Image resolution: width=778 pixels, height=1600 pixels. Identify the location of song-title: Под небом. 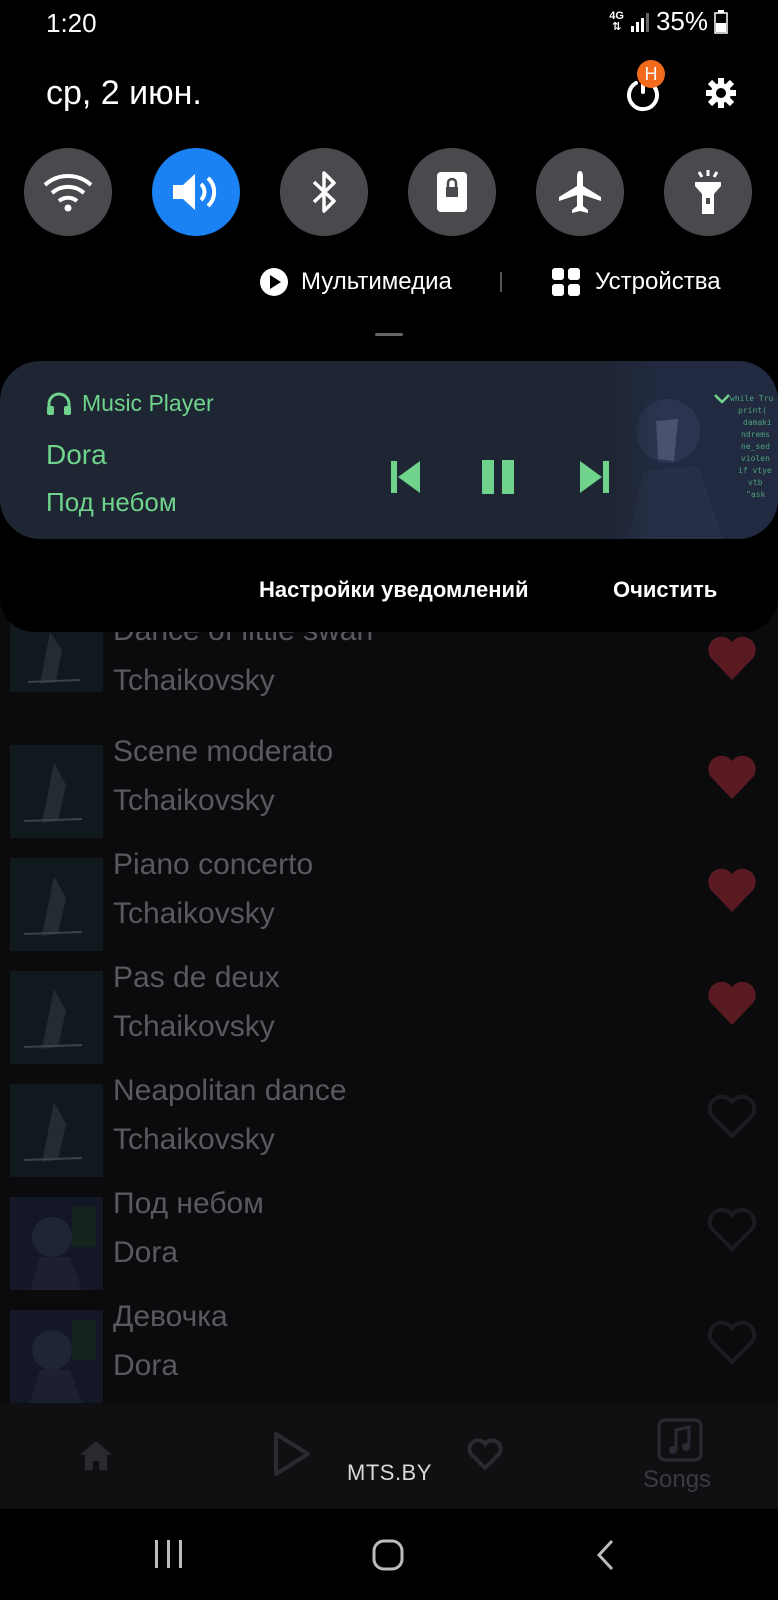
(188, 1203).